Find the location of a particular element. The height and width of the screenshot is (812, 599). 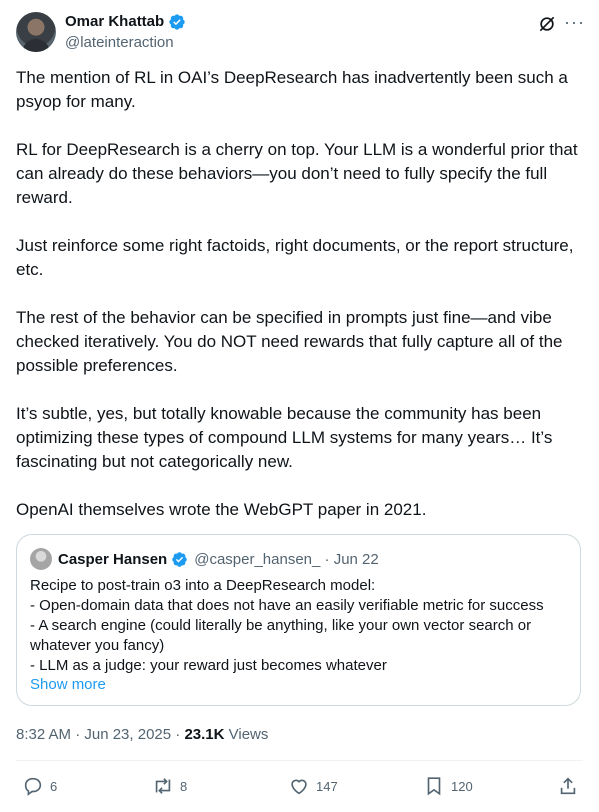

bookmark-count: 120 is located at coordinates (462, 786).